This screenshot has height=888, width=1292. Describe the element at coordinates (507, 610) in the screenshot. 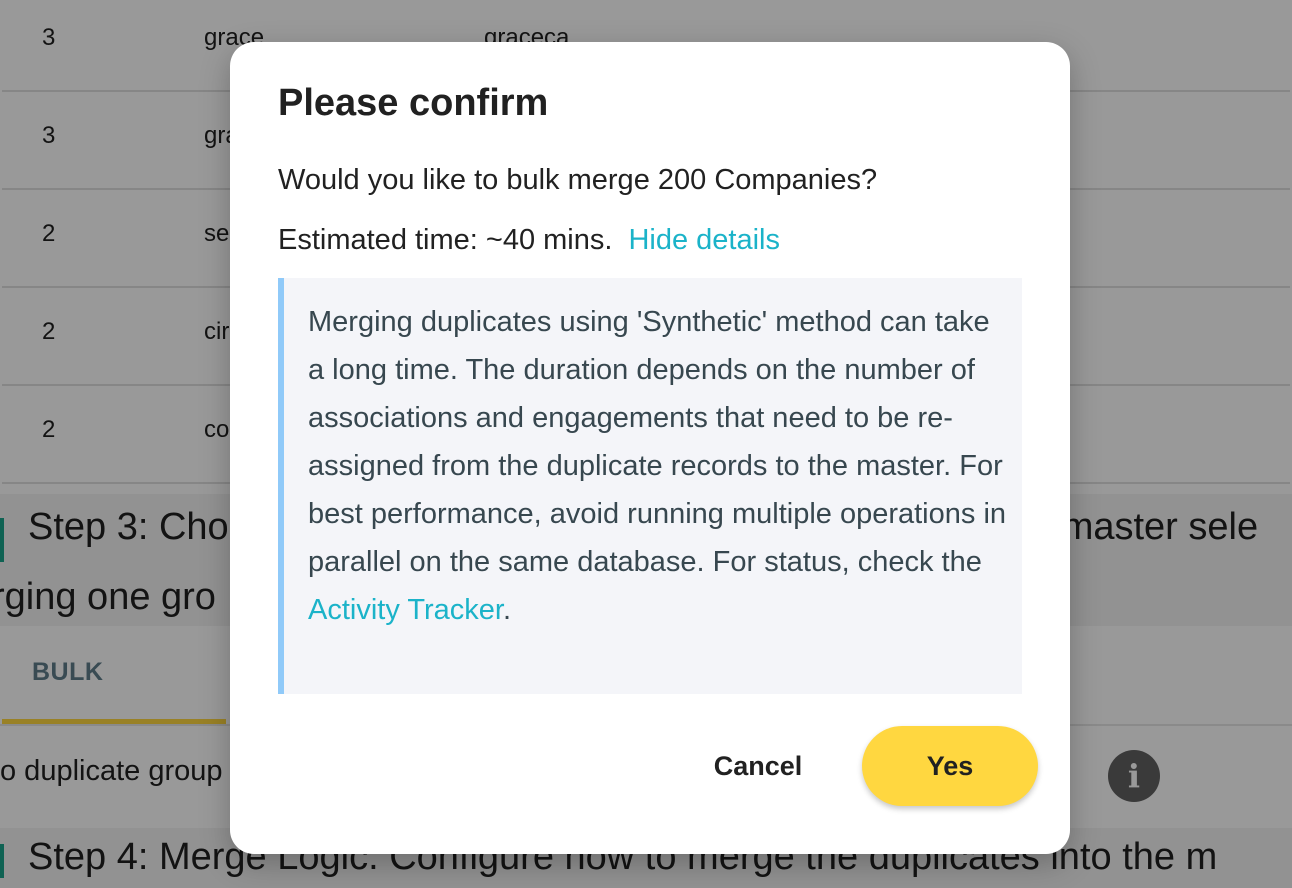

I see `details-end: .` at that location.